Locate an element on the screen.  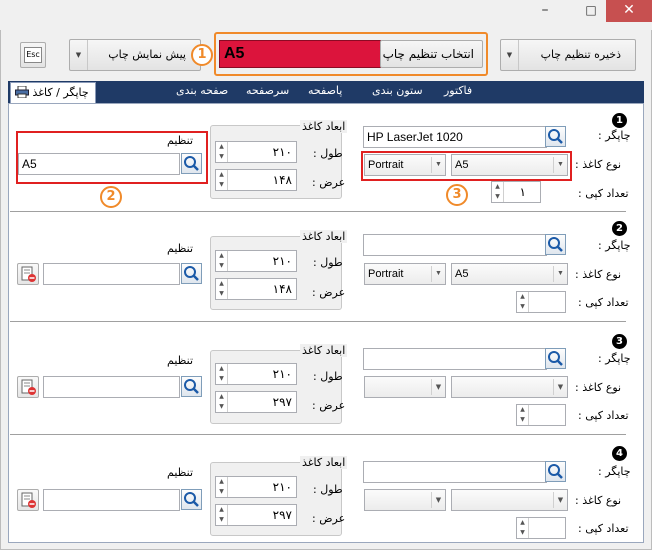
esc-icon: Esc is located at coordinates (33, 55).